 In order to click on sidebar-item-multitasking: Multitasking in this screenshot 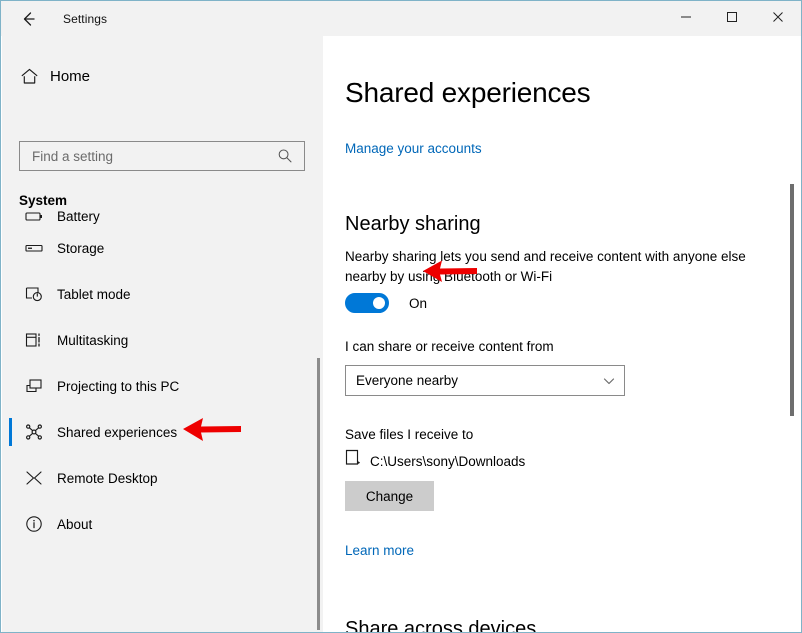, I will do `click(162, 340)`.